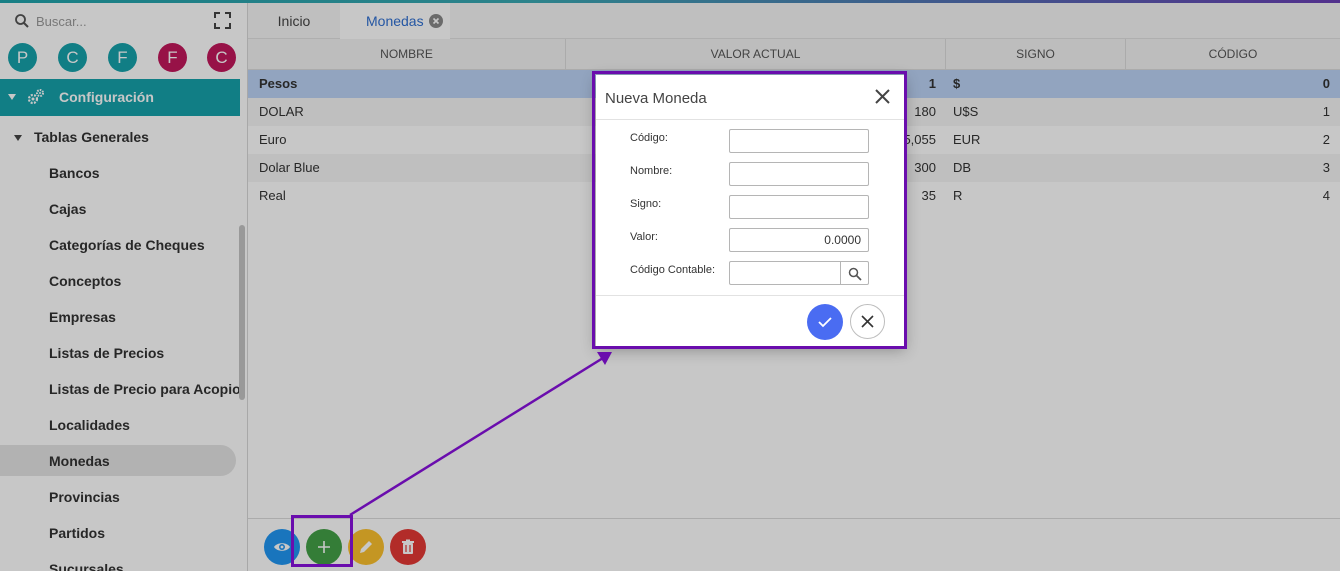 The image size is (1340, 571). What do you see at coordinates (673, 270) in the screenshot?
I see `codigo-contable-label: Código Contable:` at bounding box center [673, 270].